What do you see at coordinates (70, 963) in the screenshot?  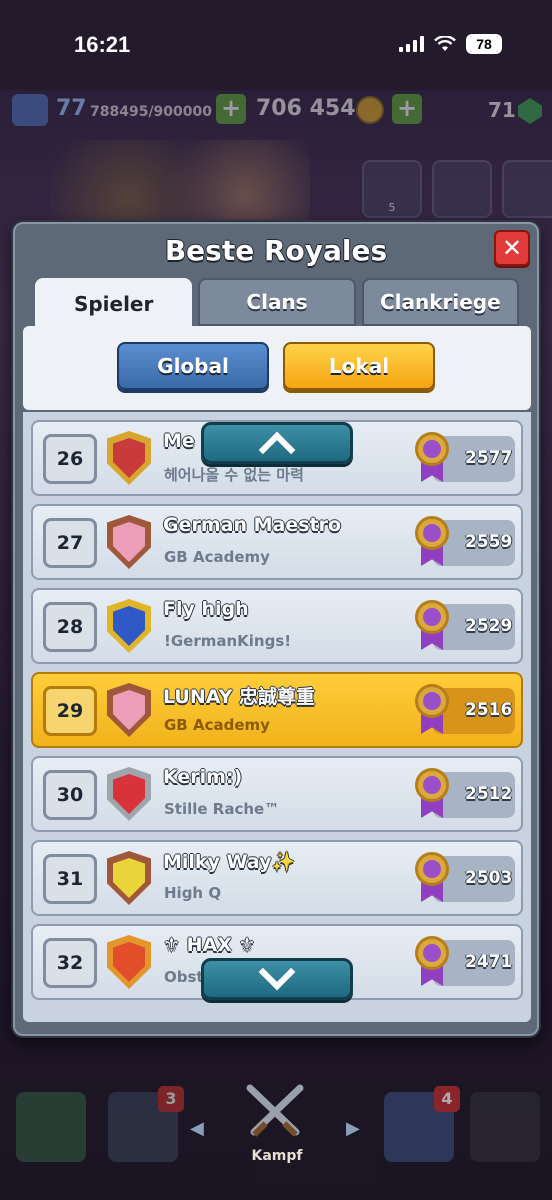 I see `rank-badge: 32` at bounding box center [70, 963].